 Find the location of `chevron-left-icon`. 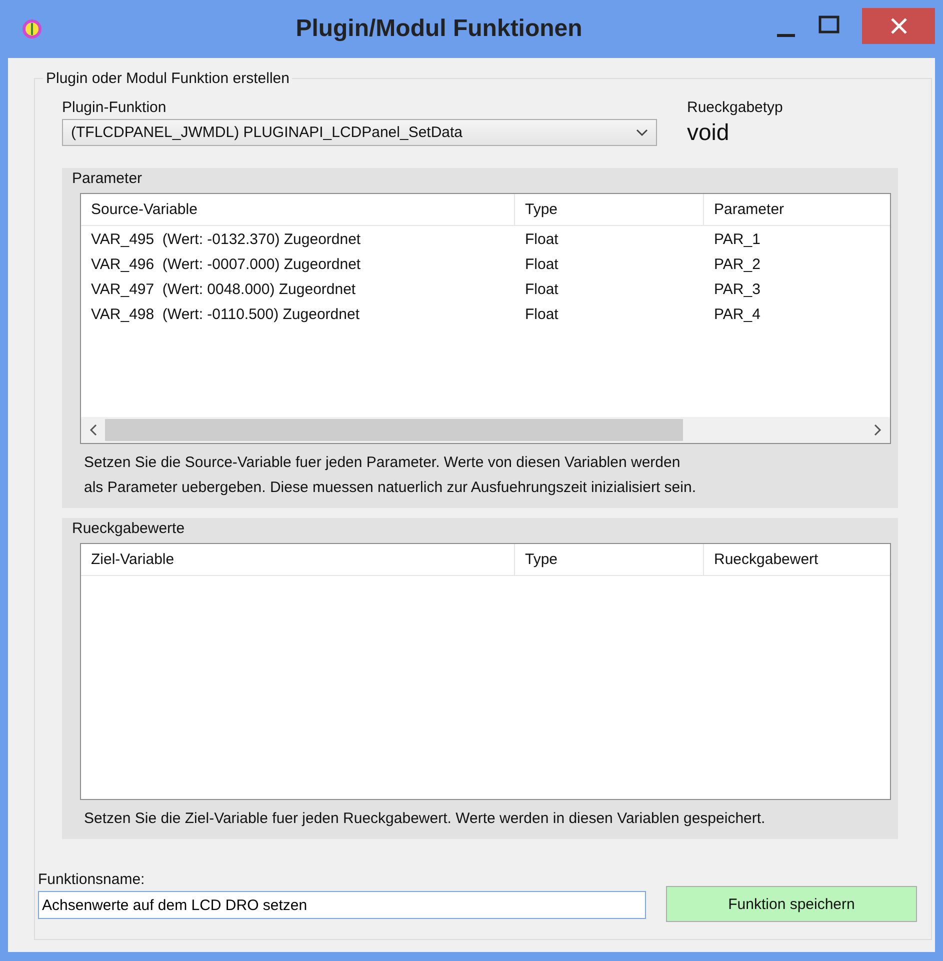

chevron-left-icon is located at coordinates (94, 430).